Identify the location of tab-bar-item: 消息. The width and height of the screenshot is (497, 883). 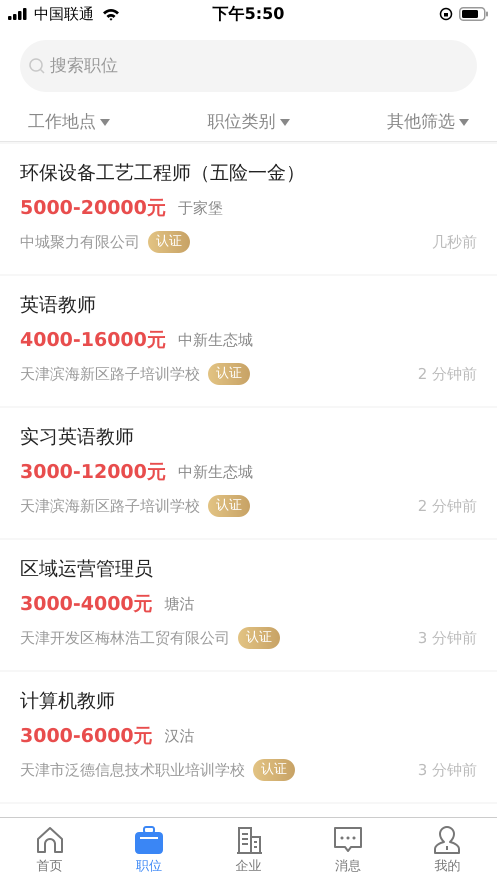
(348, 850).